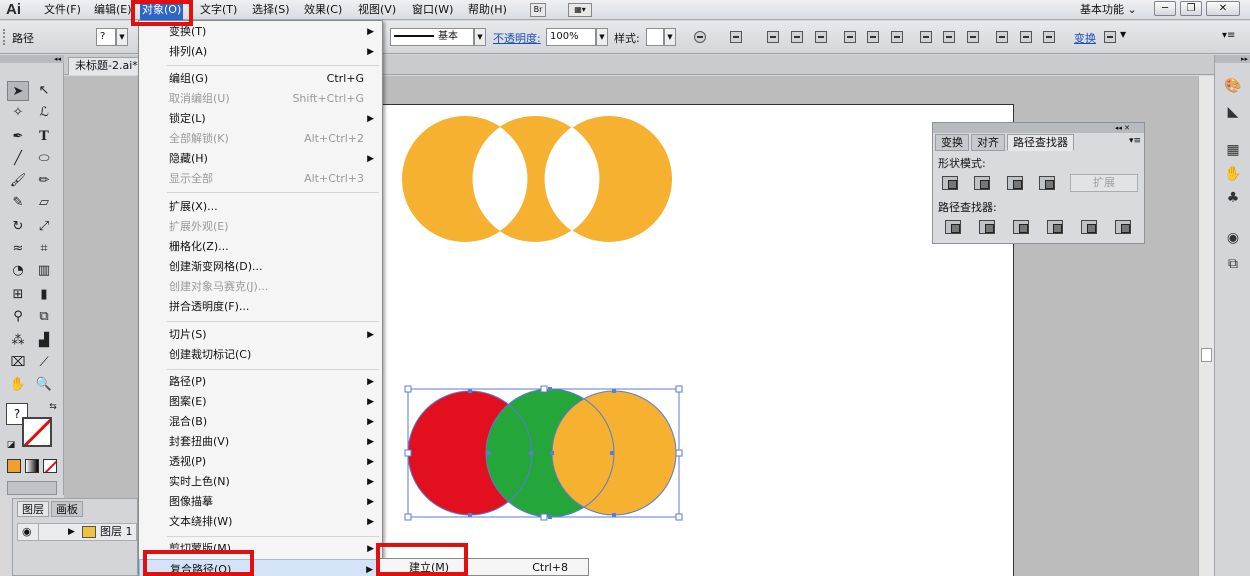 The width and height of the screenshot is (1250, 576). What do you see at coordinates (1233, 86) in the screenshot?
I see `color-panel-icon: 🎨` at bounding box center [1233, 86].